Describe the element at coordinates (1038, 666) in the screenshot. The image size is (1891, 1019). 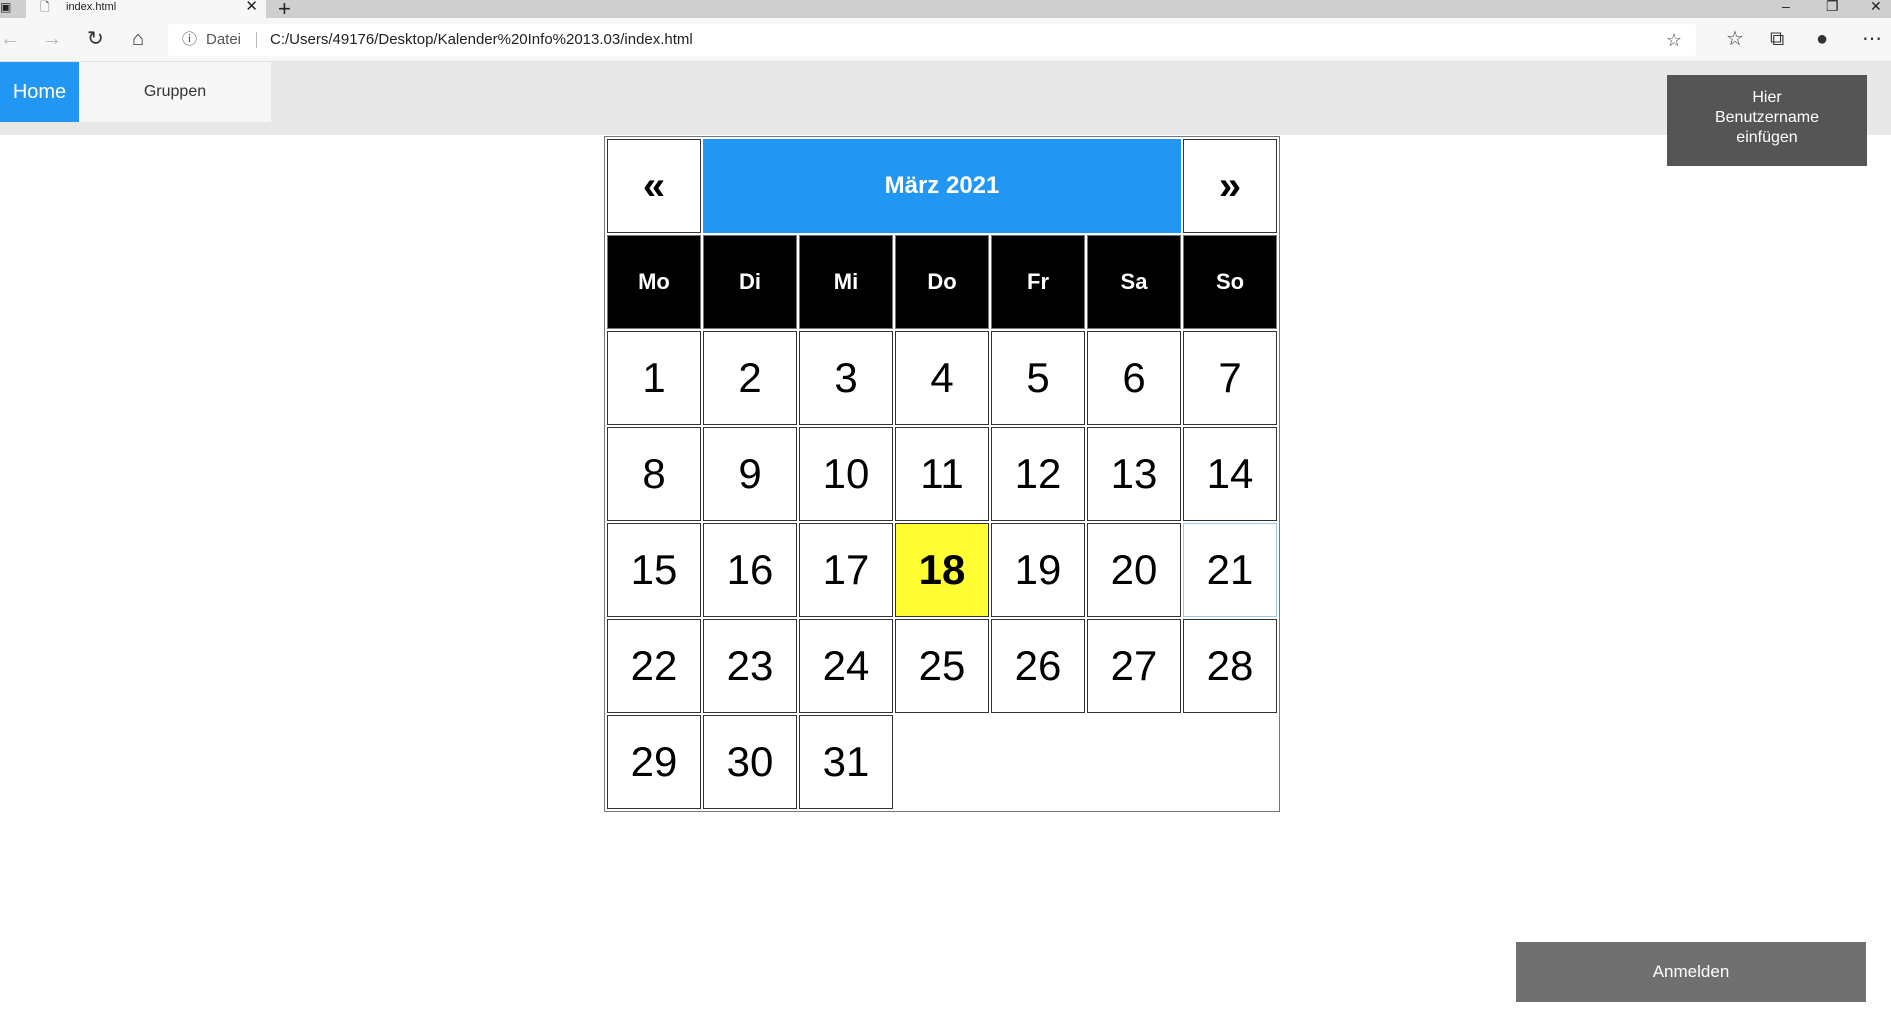
I see `day-cell: 26` at that location.